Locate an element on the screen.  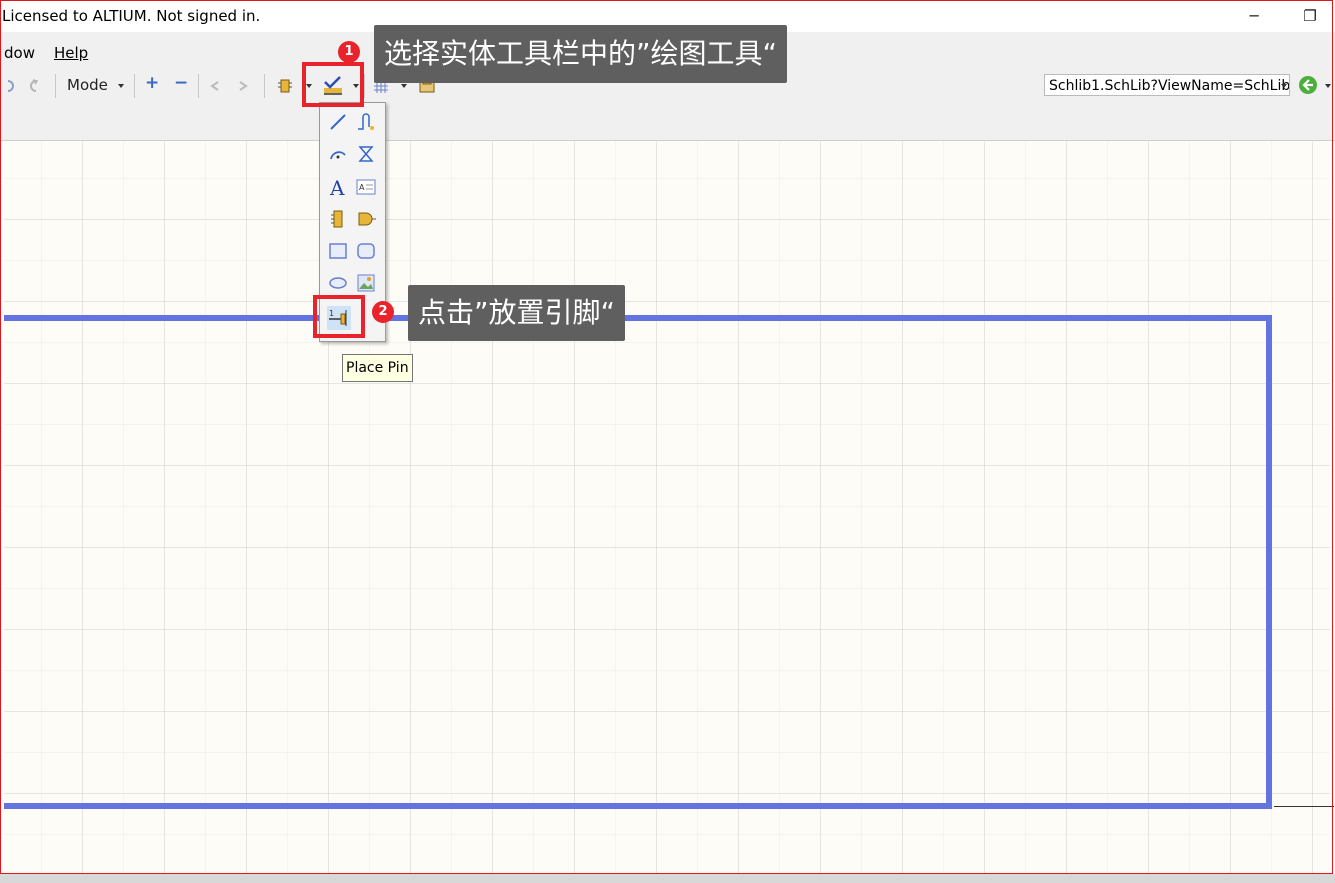
redo-icon is located at coordinates (33, 86).